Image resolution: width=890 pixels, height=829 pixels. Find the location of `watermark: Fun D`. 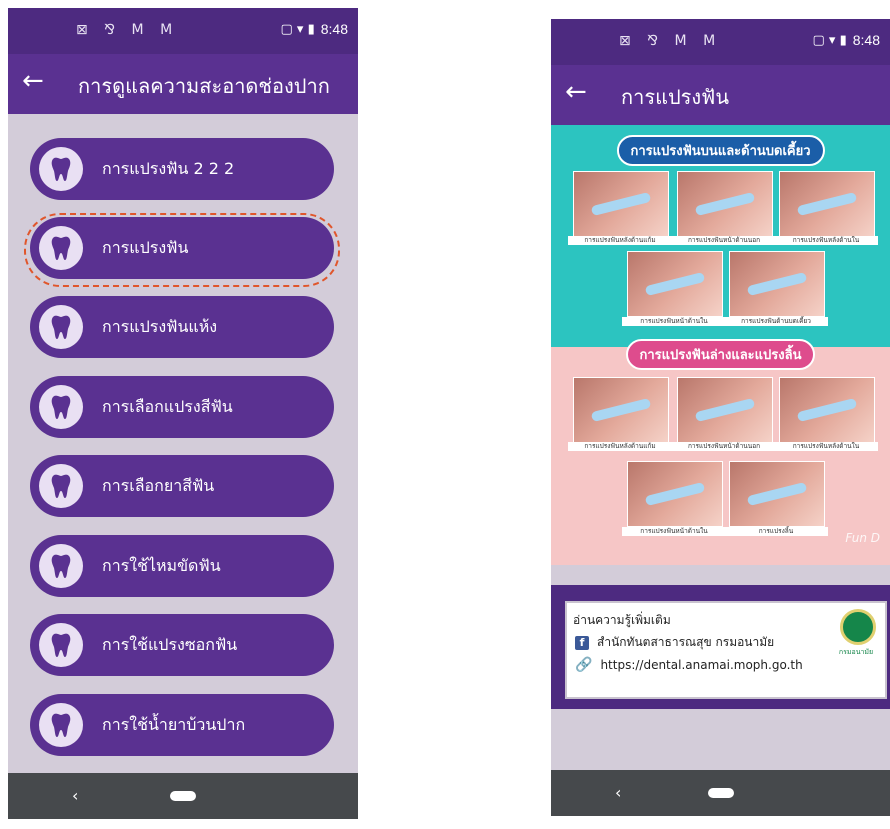

watermark: Fun D is located at coordinates (862, 538).